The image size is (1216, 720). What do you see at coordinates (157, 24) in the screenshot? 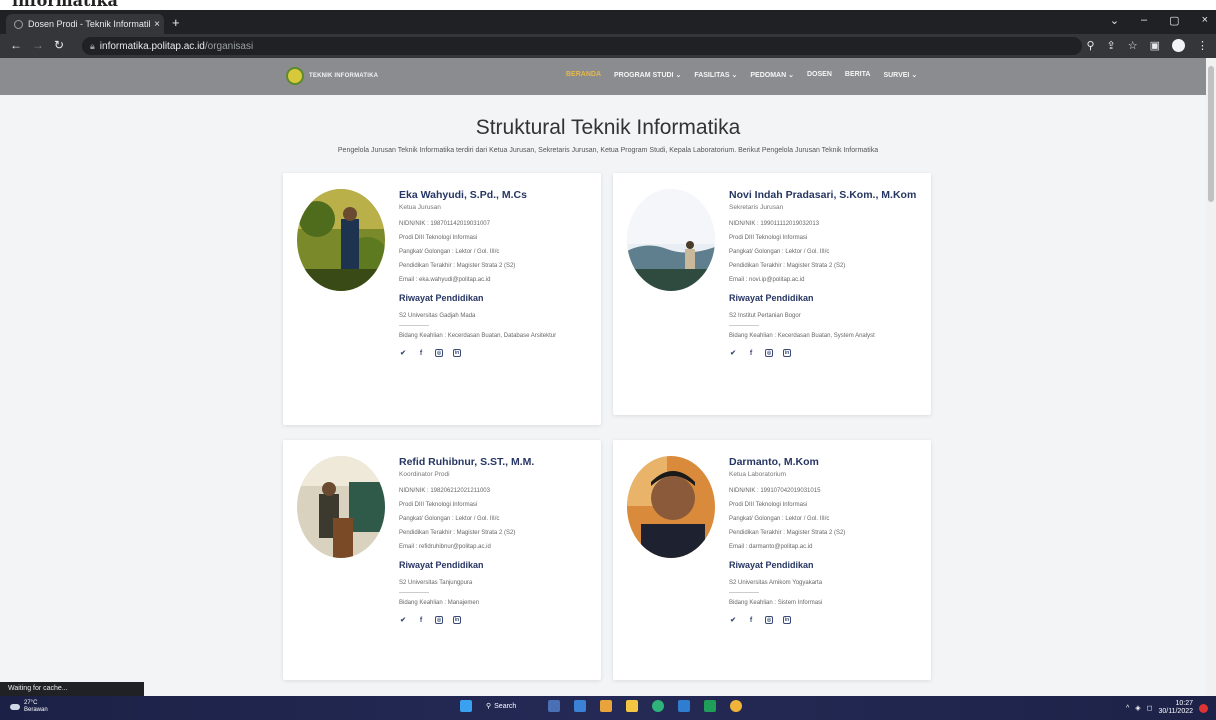
I see `tab-close-icon: ×` at bounding box center [157, 24].